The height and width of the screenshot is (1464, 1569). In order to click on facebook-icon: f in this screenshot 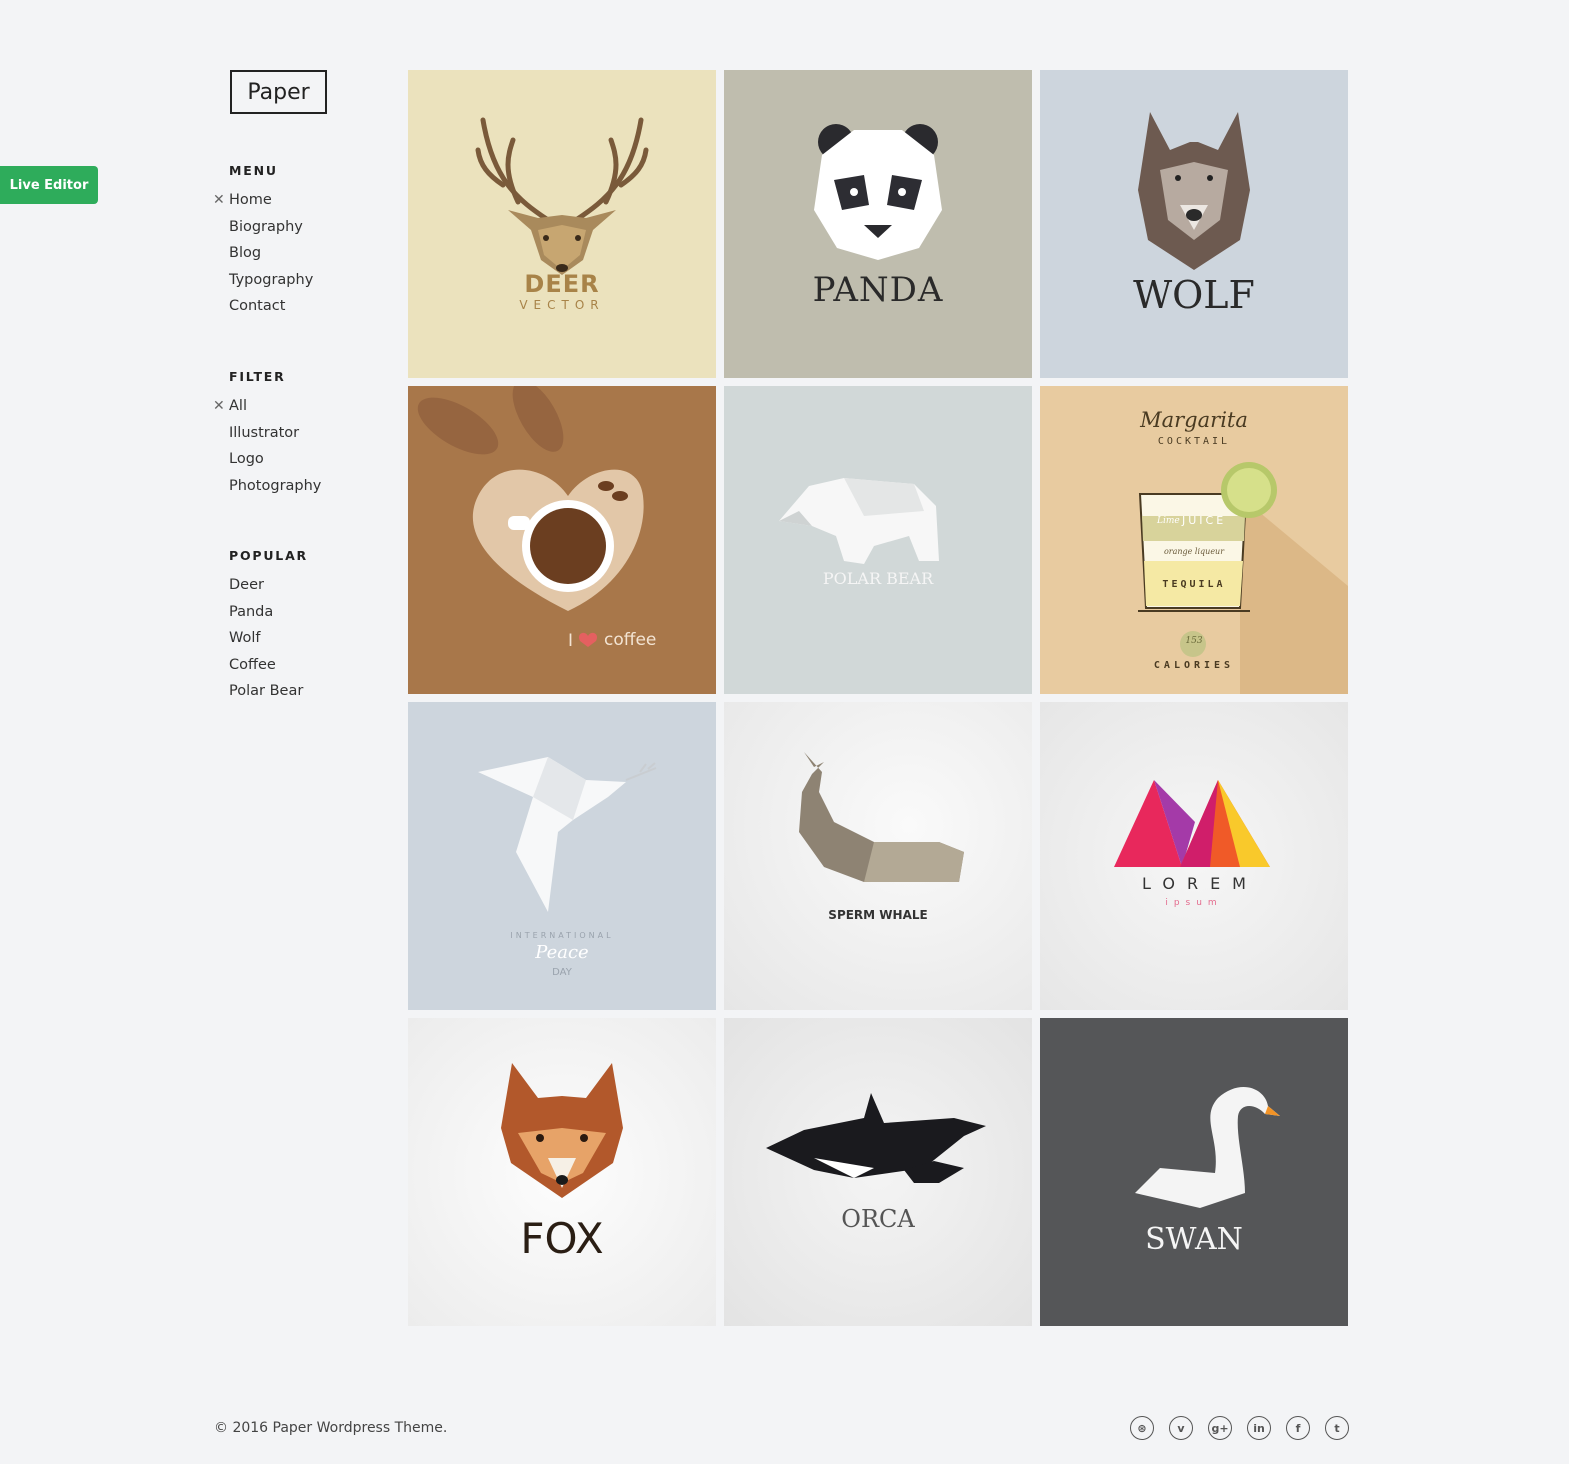, I will do `click(1298, 1428)`.